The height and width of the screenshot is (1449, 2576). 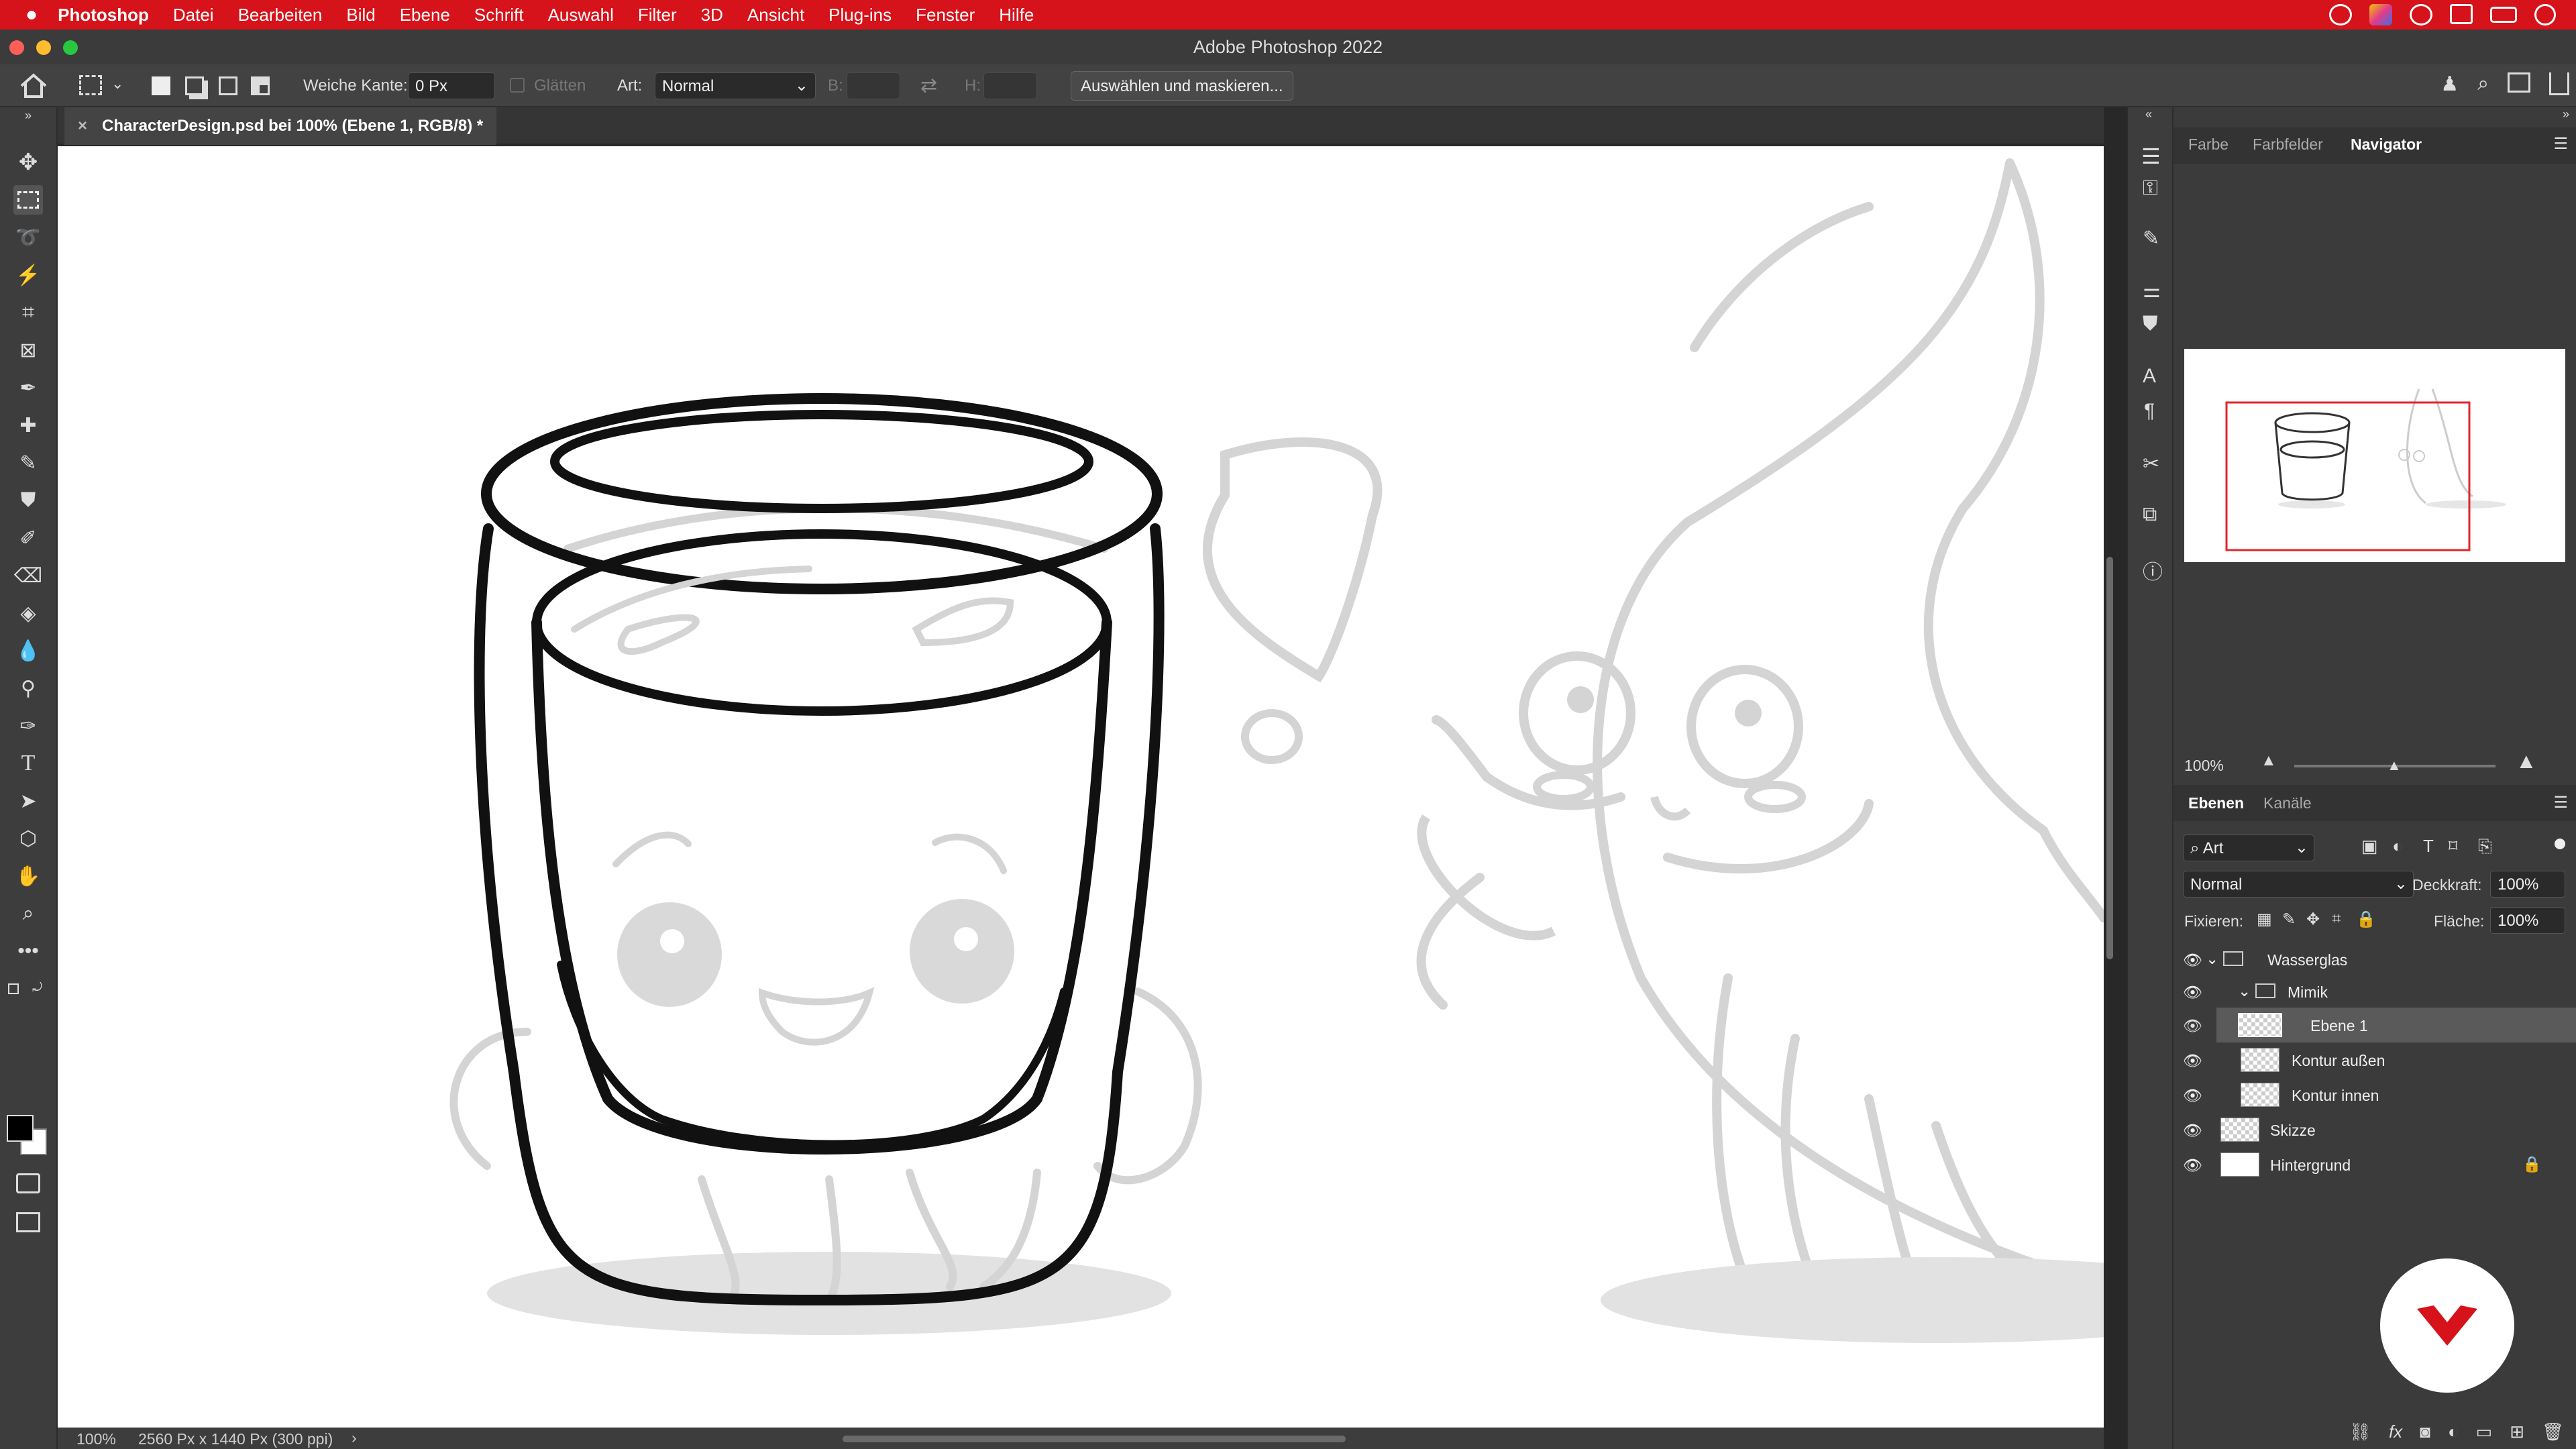 What do you see at coordinates (228, 85) in the screenshot?
I see `subtract-selection-icon` at bounding box center [228, 85].